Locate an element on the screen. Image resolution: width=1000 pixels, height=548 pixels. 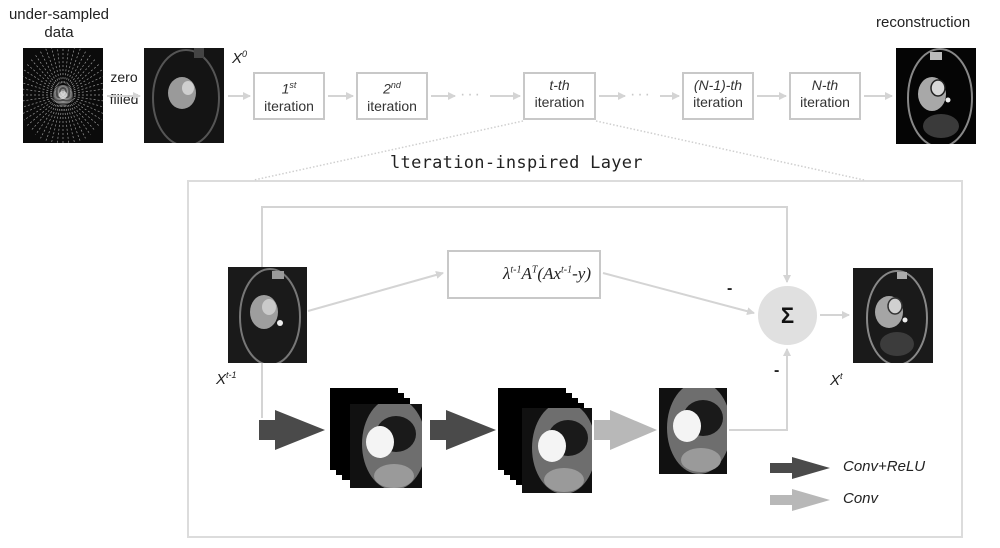
legend-conv-relu-arrow is located at coordinates (800, 468).